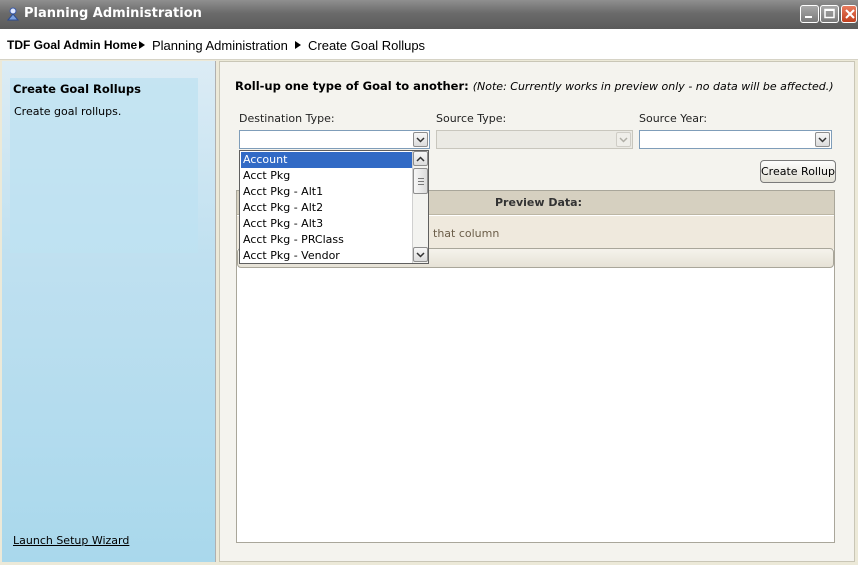 Image resolution: width=858 pixels, height=565 pixels. Describe the element at coordinates (77, 89) in the screenshot. I see `sidebar-title: Create Goal Rollups` at that location.